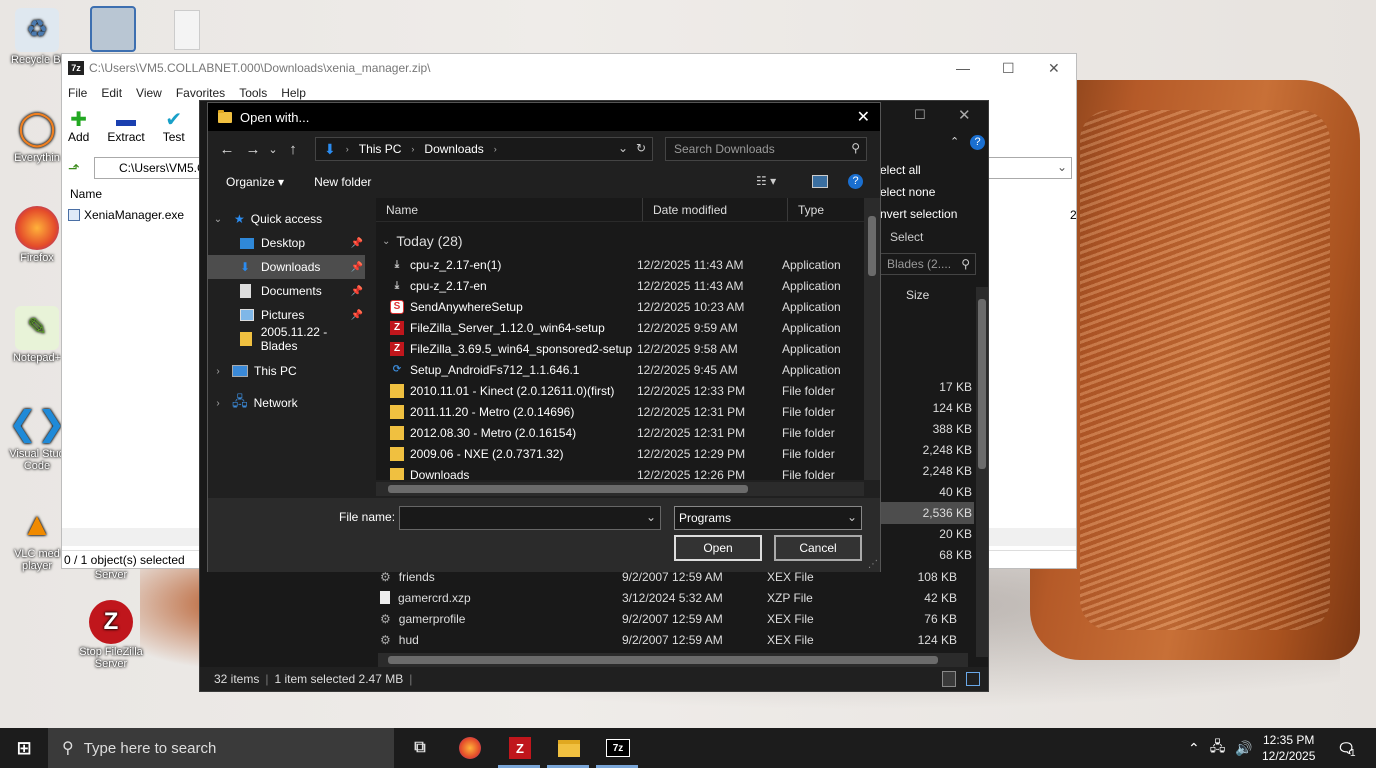  What do you see at coordinates (668, 639) in the screenshot?
I see `table-row: ⚙ hud 9/2/2007 12:59 AM XEX File 124 KB` at bounding box center [668, 639].